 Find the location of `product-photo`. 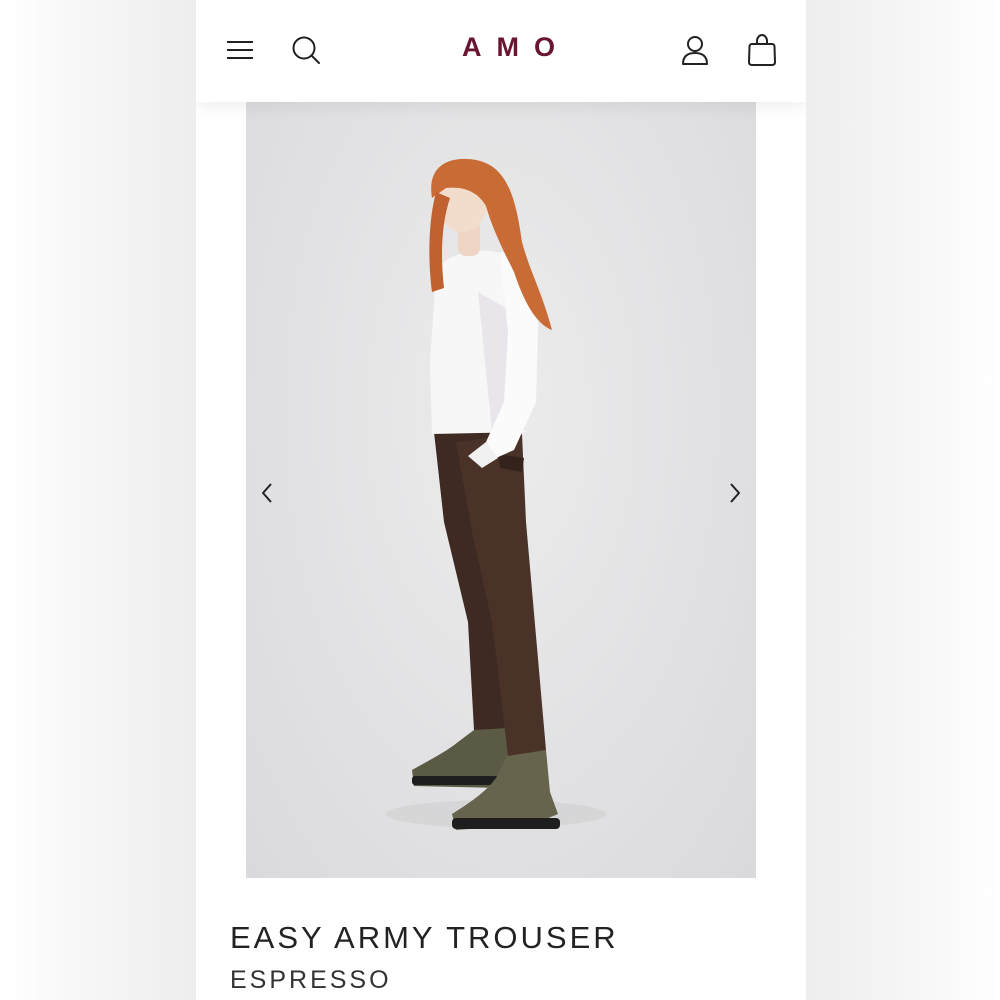

product-photo is located at coordinates (496, 494).